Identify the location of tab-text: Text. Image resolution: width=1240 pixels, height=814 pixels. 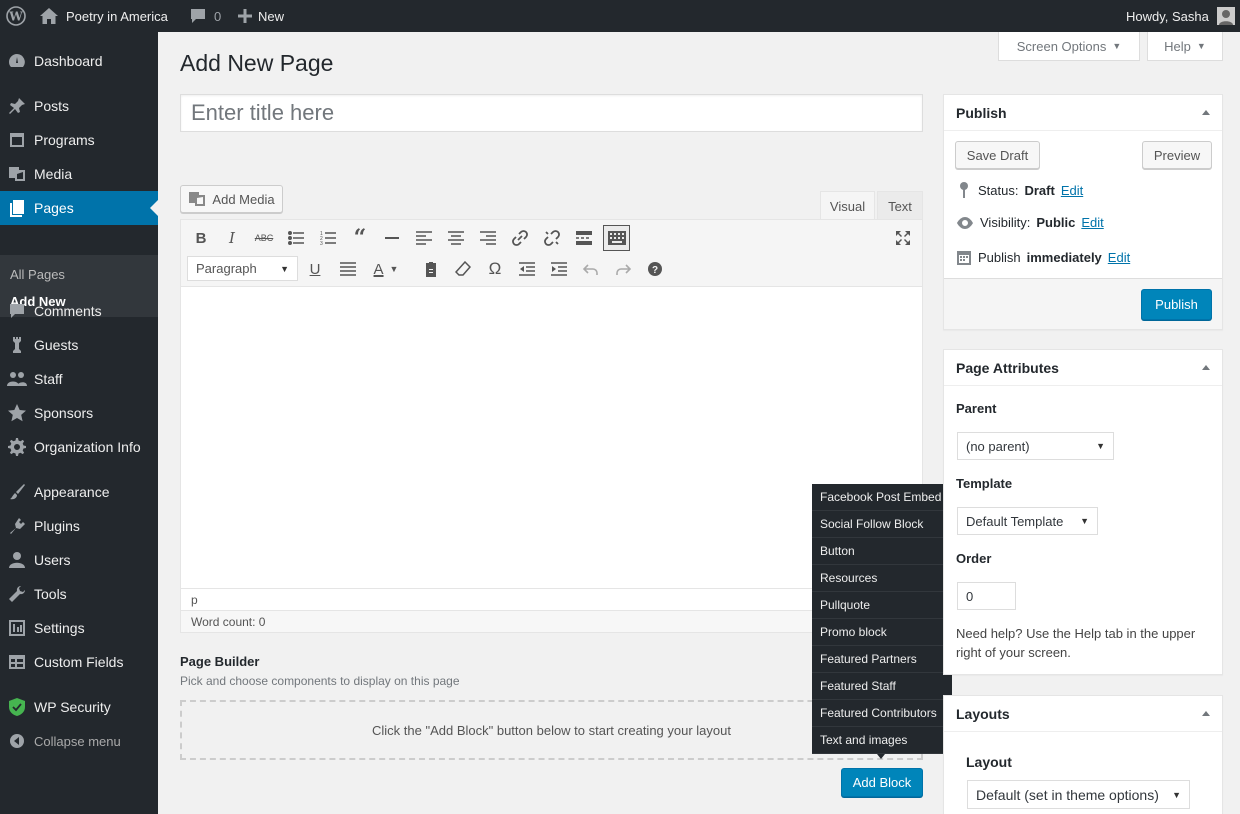
(900, 205).